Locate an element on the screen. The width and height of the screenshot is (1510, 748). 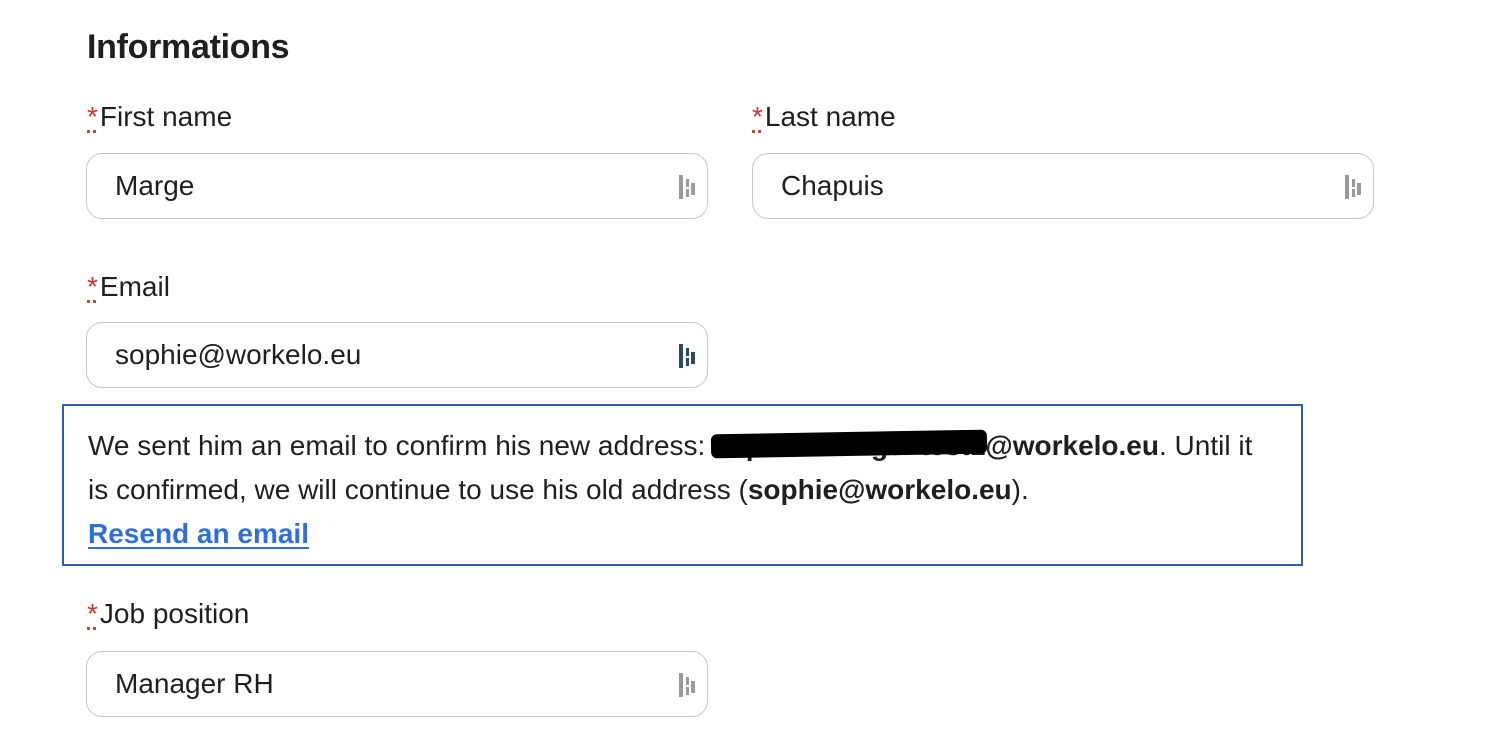
email-label-text: Email is located at coordinates (134, 286).